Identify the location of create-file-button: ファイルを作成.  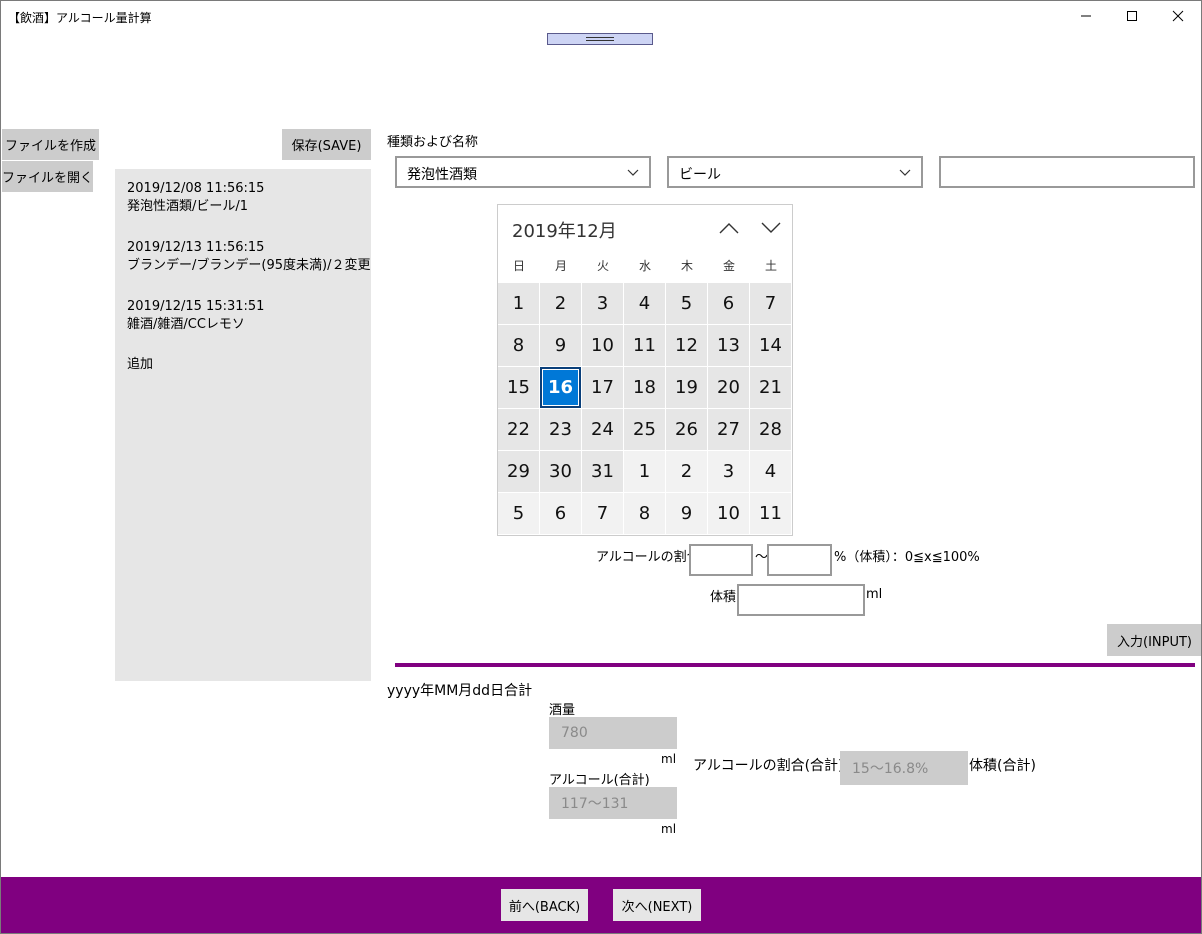
(50, 144).